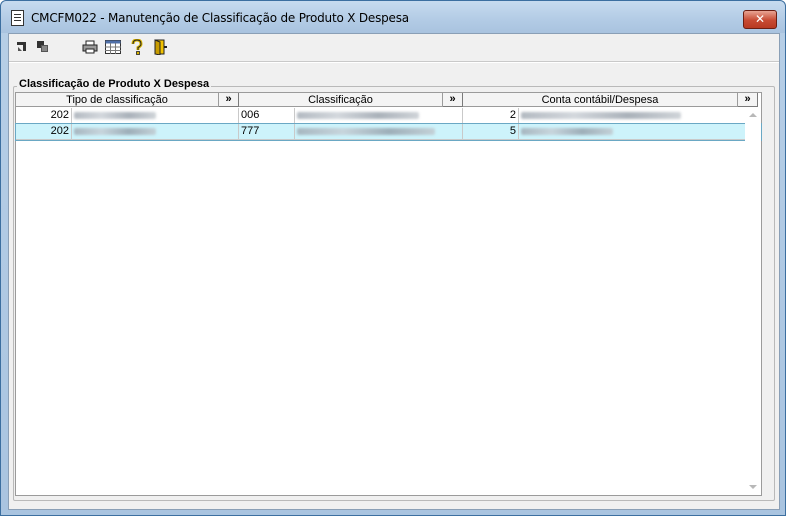 The image size is (786, 516). What do you see at coordinates (341, 100) in the screenshot?
I see `column-header-classificacao: Classificação` at bounding box center [341, 100].